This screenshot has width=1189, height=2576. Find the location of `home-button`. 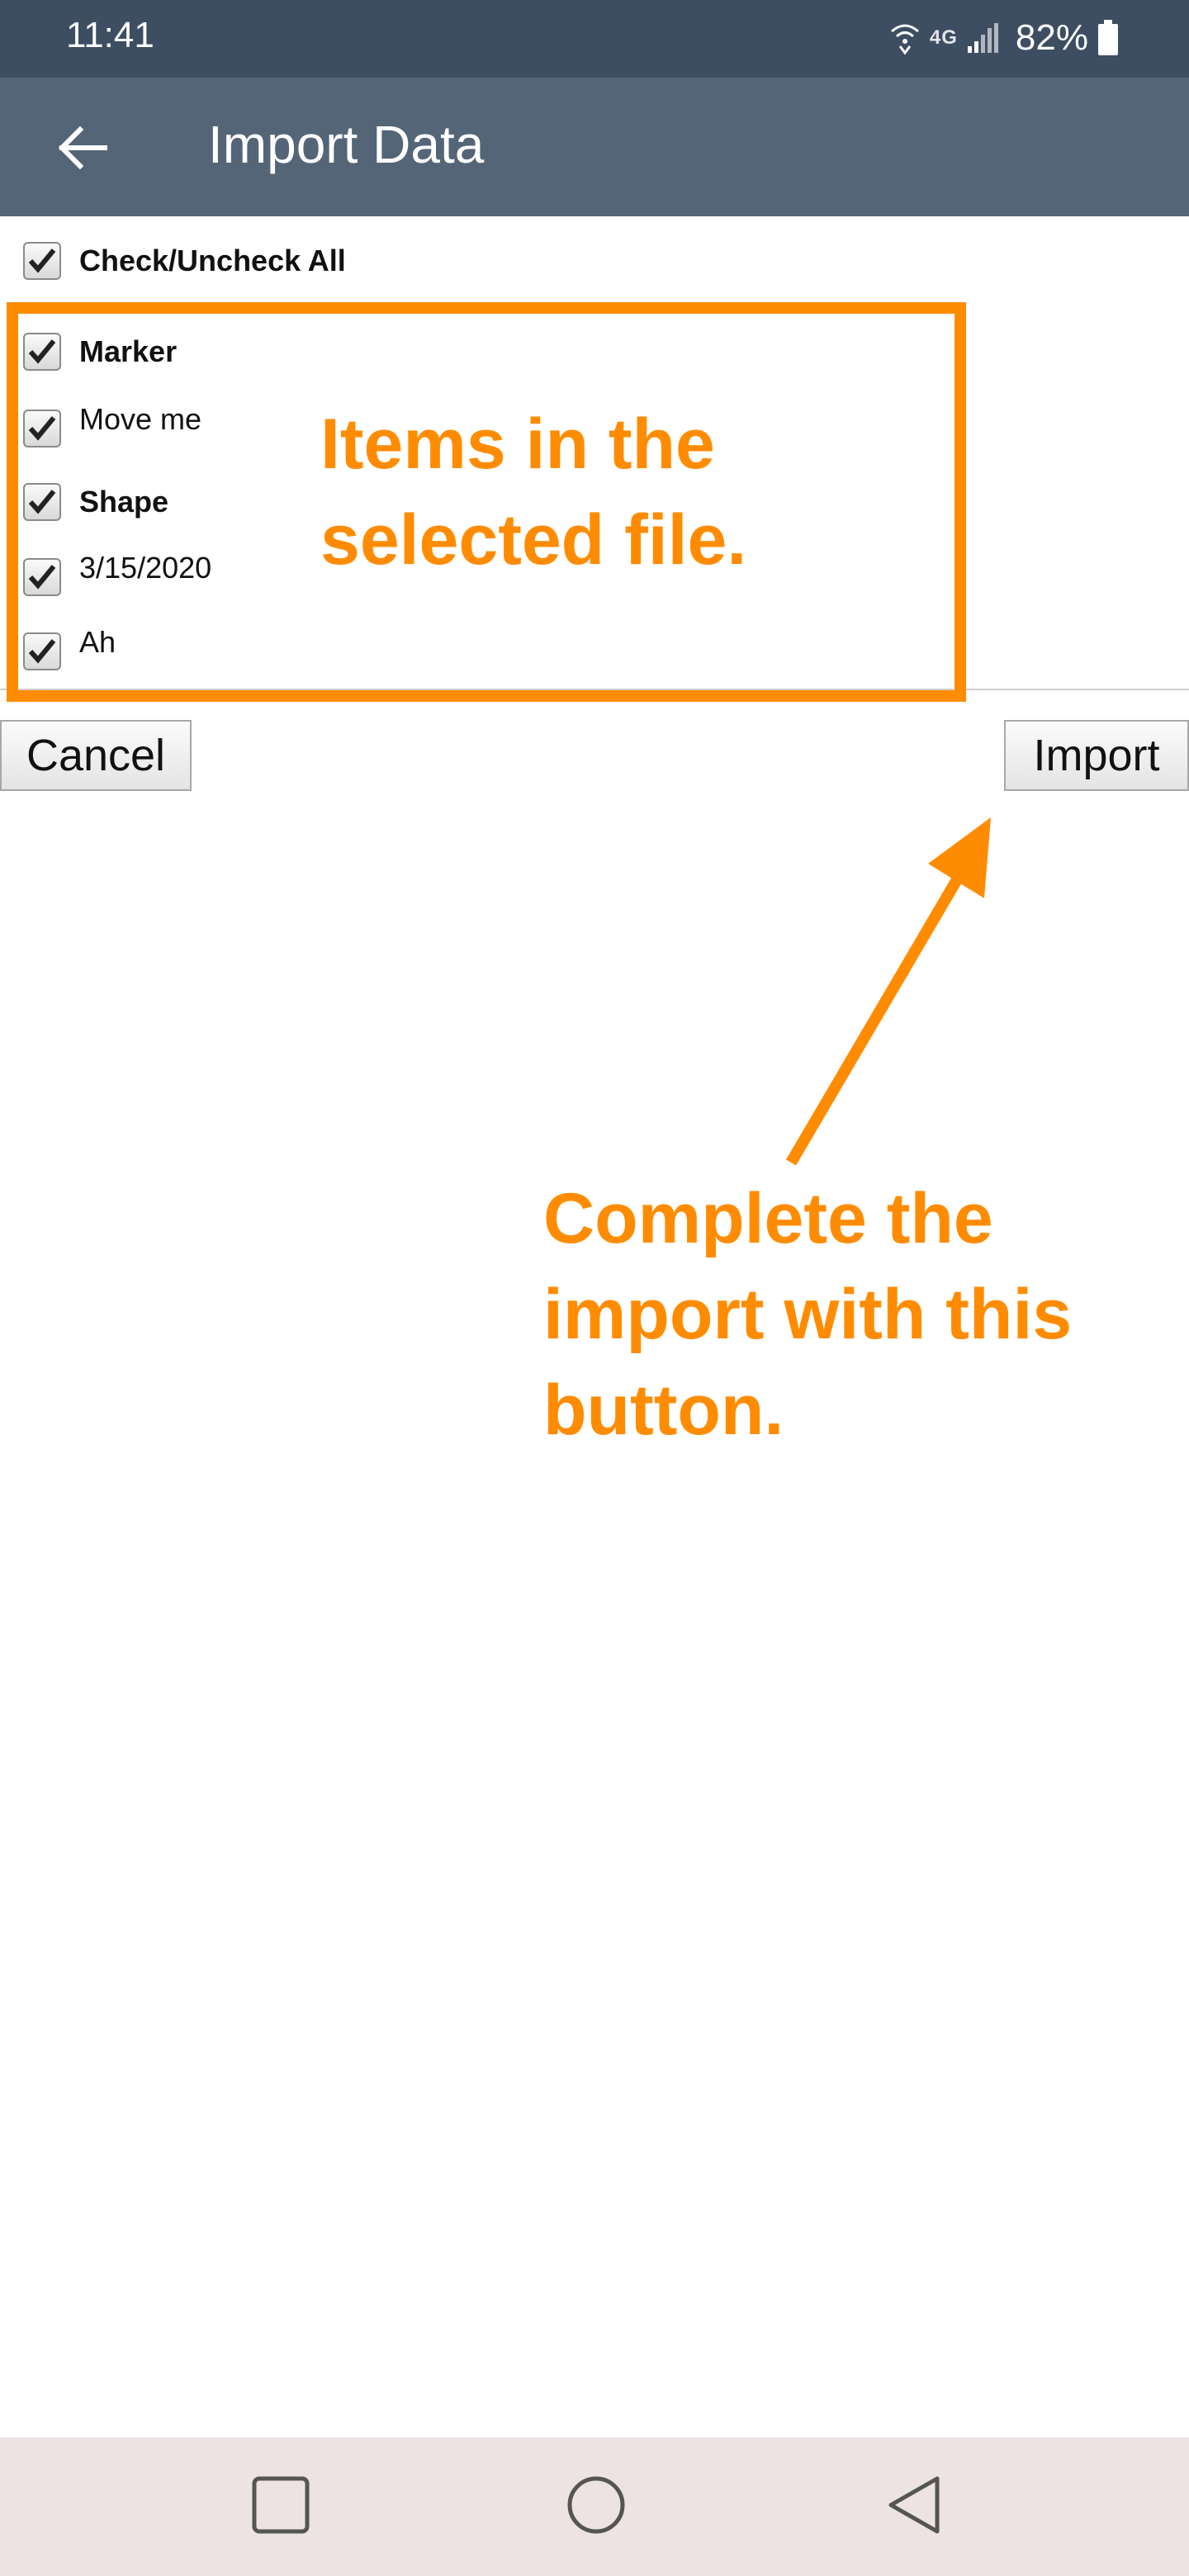

home-button is located at coordinates (596, 2506).